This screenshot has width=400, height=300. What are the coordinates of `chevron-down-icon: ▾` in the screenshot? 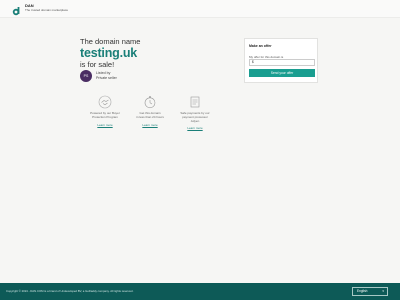 It's located at (383, 291).